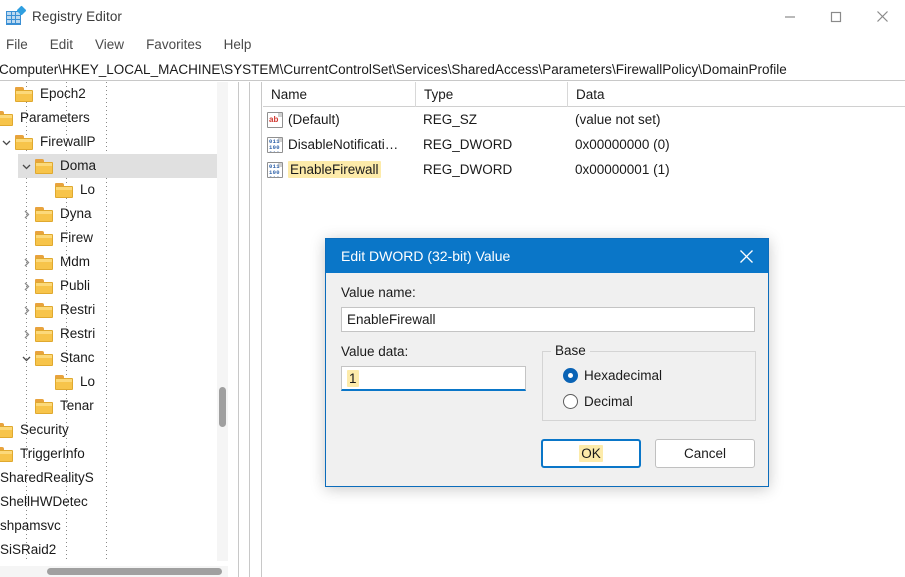  Describe the element at coordinates (612, 375) in the screenshot. I see `radio-hexadecimal: Hexadecimal` at that location.